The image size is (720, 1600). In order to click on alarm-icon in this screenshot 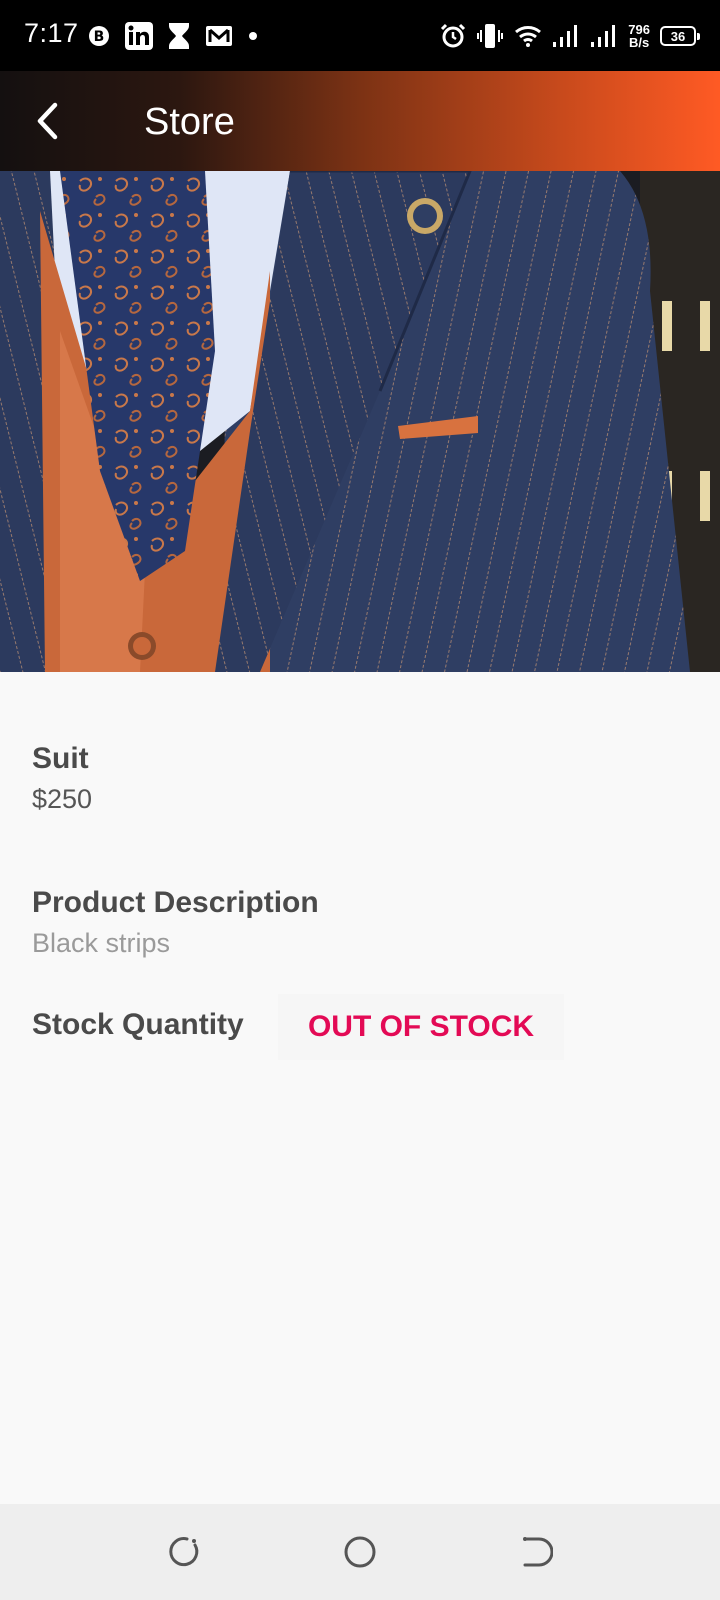, I will do `click(453, 35)`.